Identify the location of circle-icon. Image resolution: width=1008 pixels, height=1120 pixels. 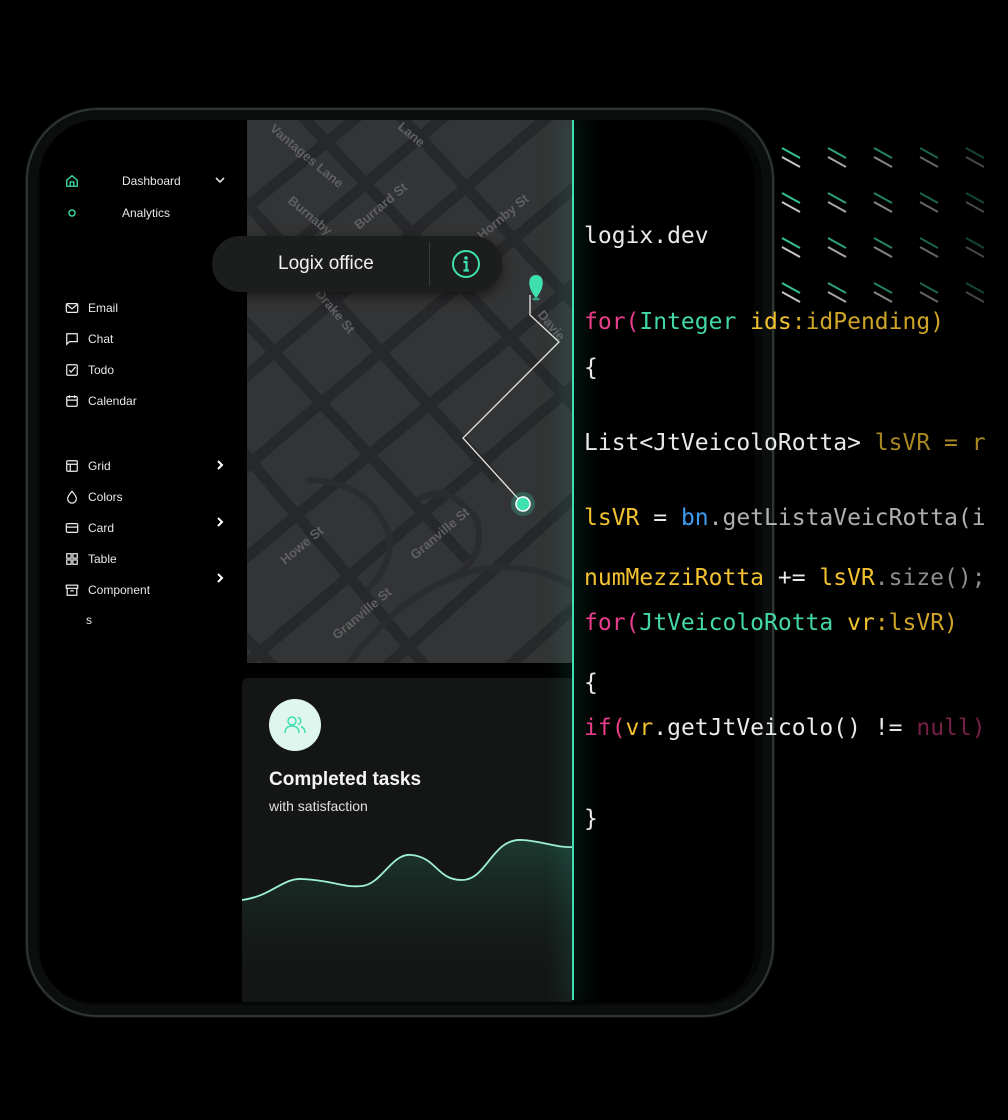
(72, 213).